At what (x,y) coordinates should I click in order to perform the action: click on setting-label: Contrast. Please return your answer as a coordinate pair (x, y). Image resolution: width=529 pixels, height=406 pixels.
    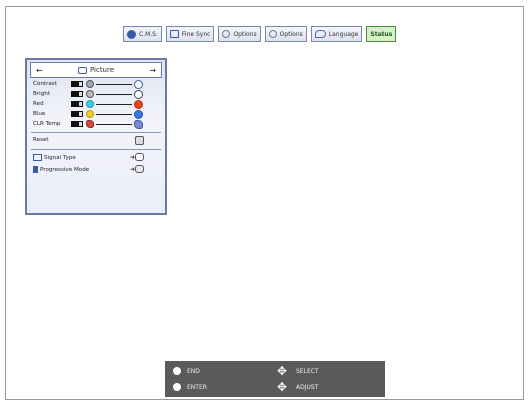
    Looking at the image, I should click on (45, 84).